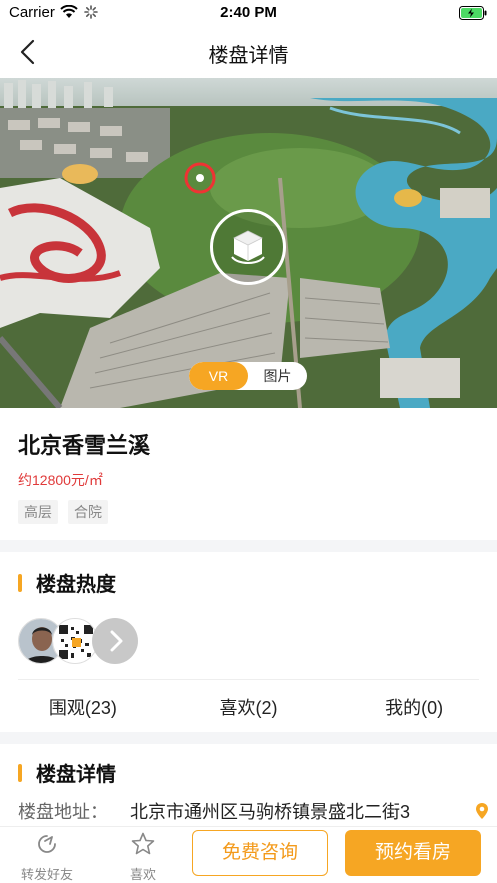 The height and width of the screenshot is (883, 497). I want to click on property-info: 北京香雪兰溪 约12800元/㎡ 高层 合院, so click(248, 474).